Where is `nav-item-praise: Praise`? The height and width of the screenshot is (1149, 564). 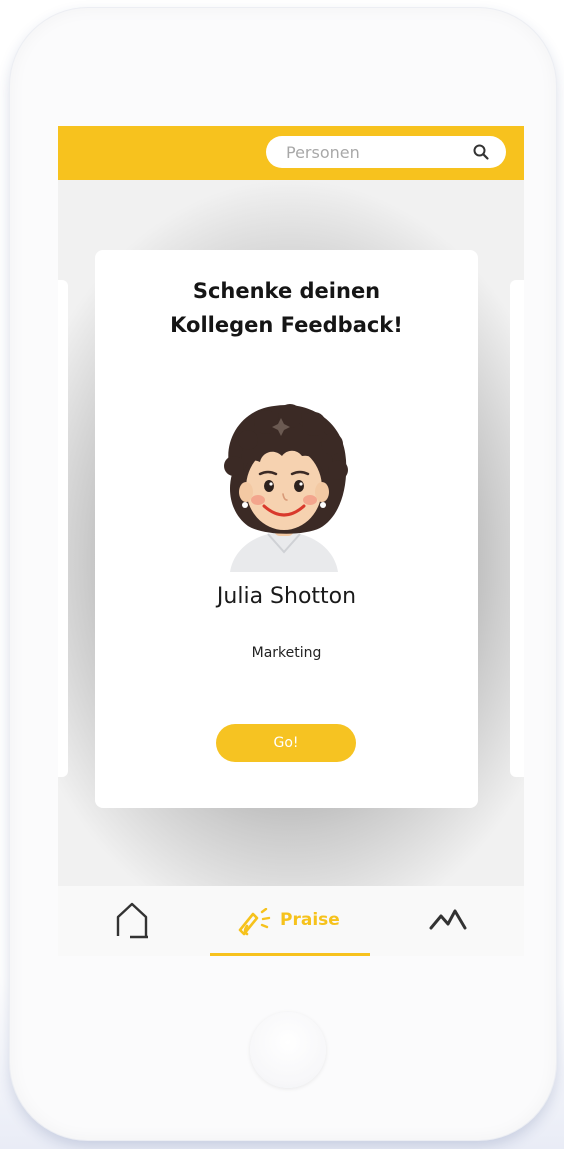
nav-item-praise: Praise is located at coordinates (290, 921).